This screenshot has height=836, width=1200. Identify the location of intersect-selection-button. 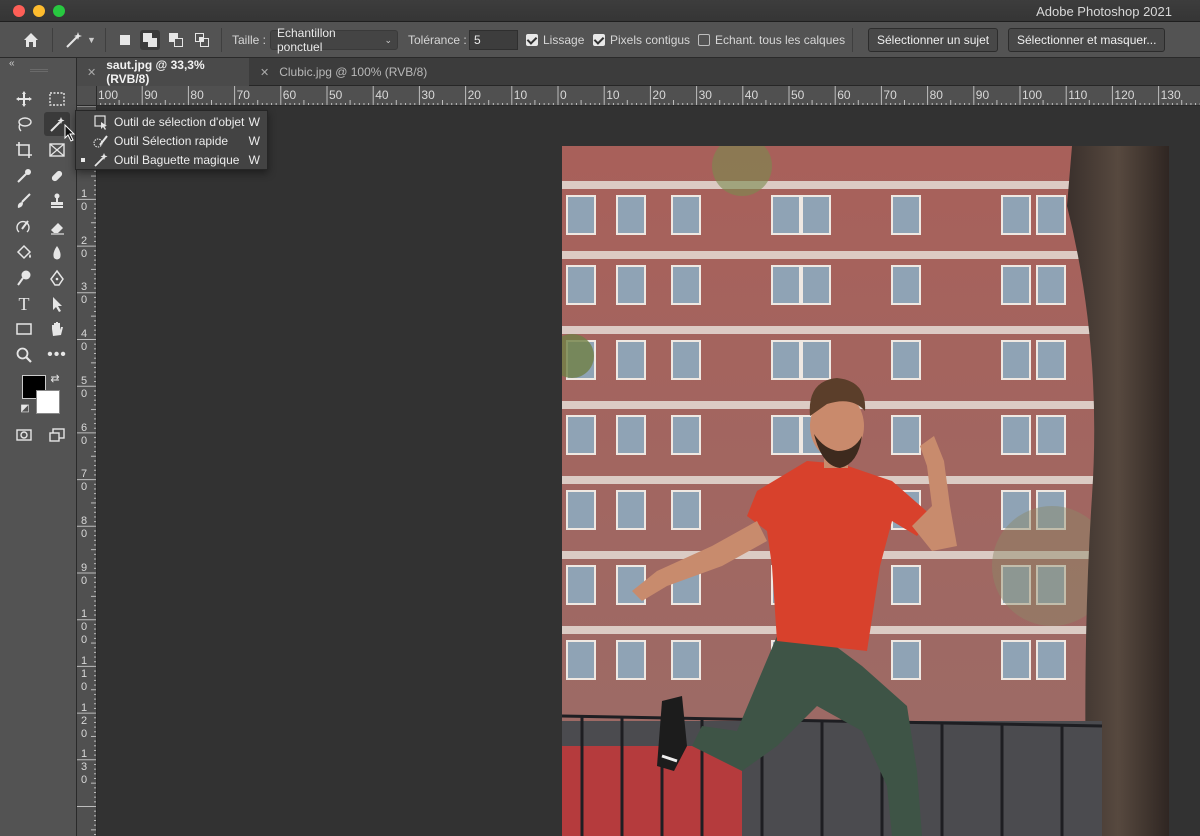
(202, 40).